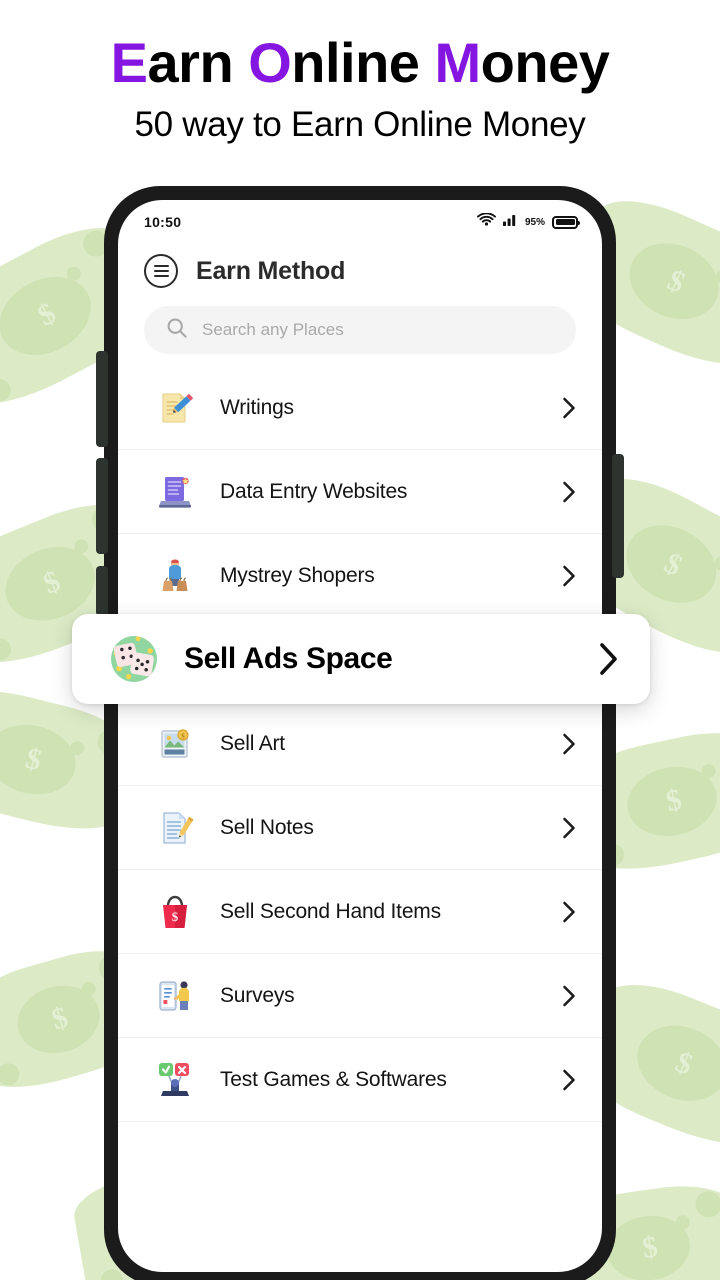 This screenshot has width=720, height=1280. I want to click on shopping-bag-icon: $, so click(175, 912).